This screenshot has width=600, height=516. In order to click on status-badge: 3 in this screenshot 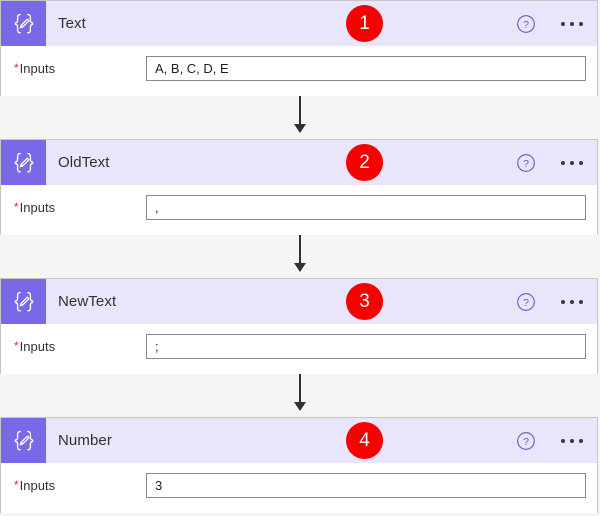, I will do `click(364, 301)`.